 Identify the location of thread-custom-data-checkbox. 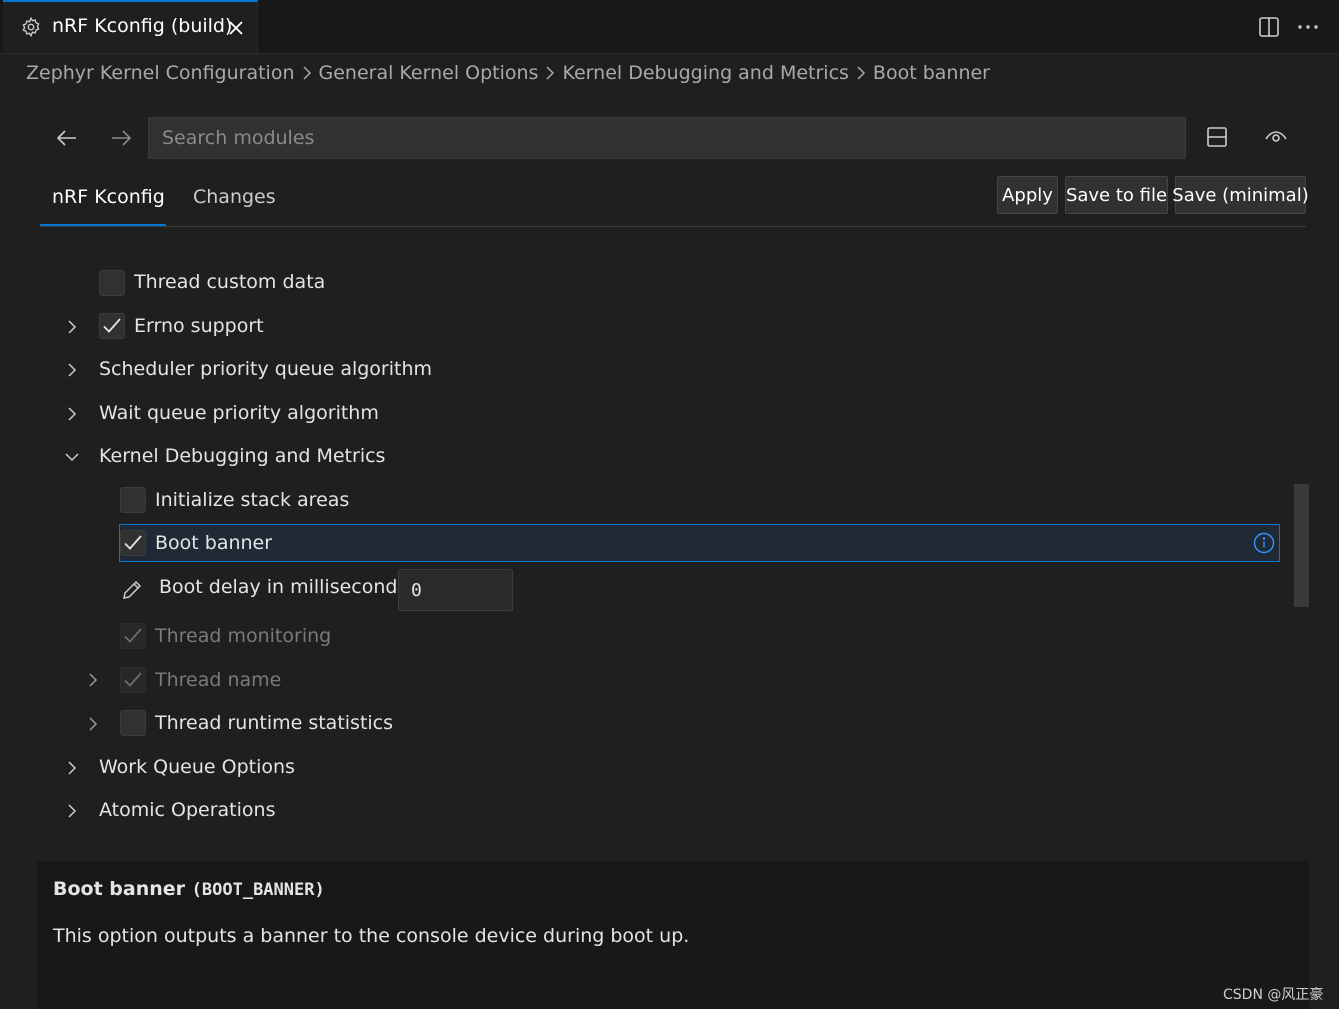
(112, 283).